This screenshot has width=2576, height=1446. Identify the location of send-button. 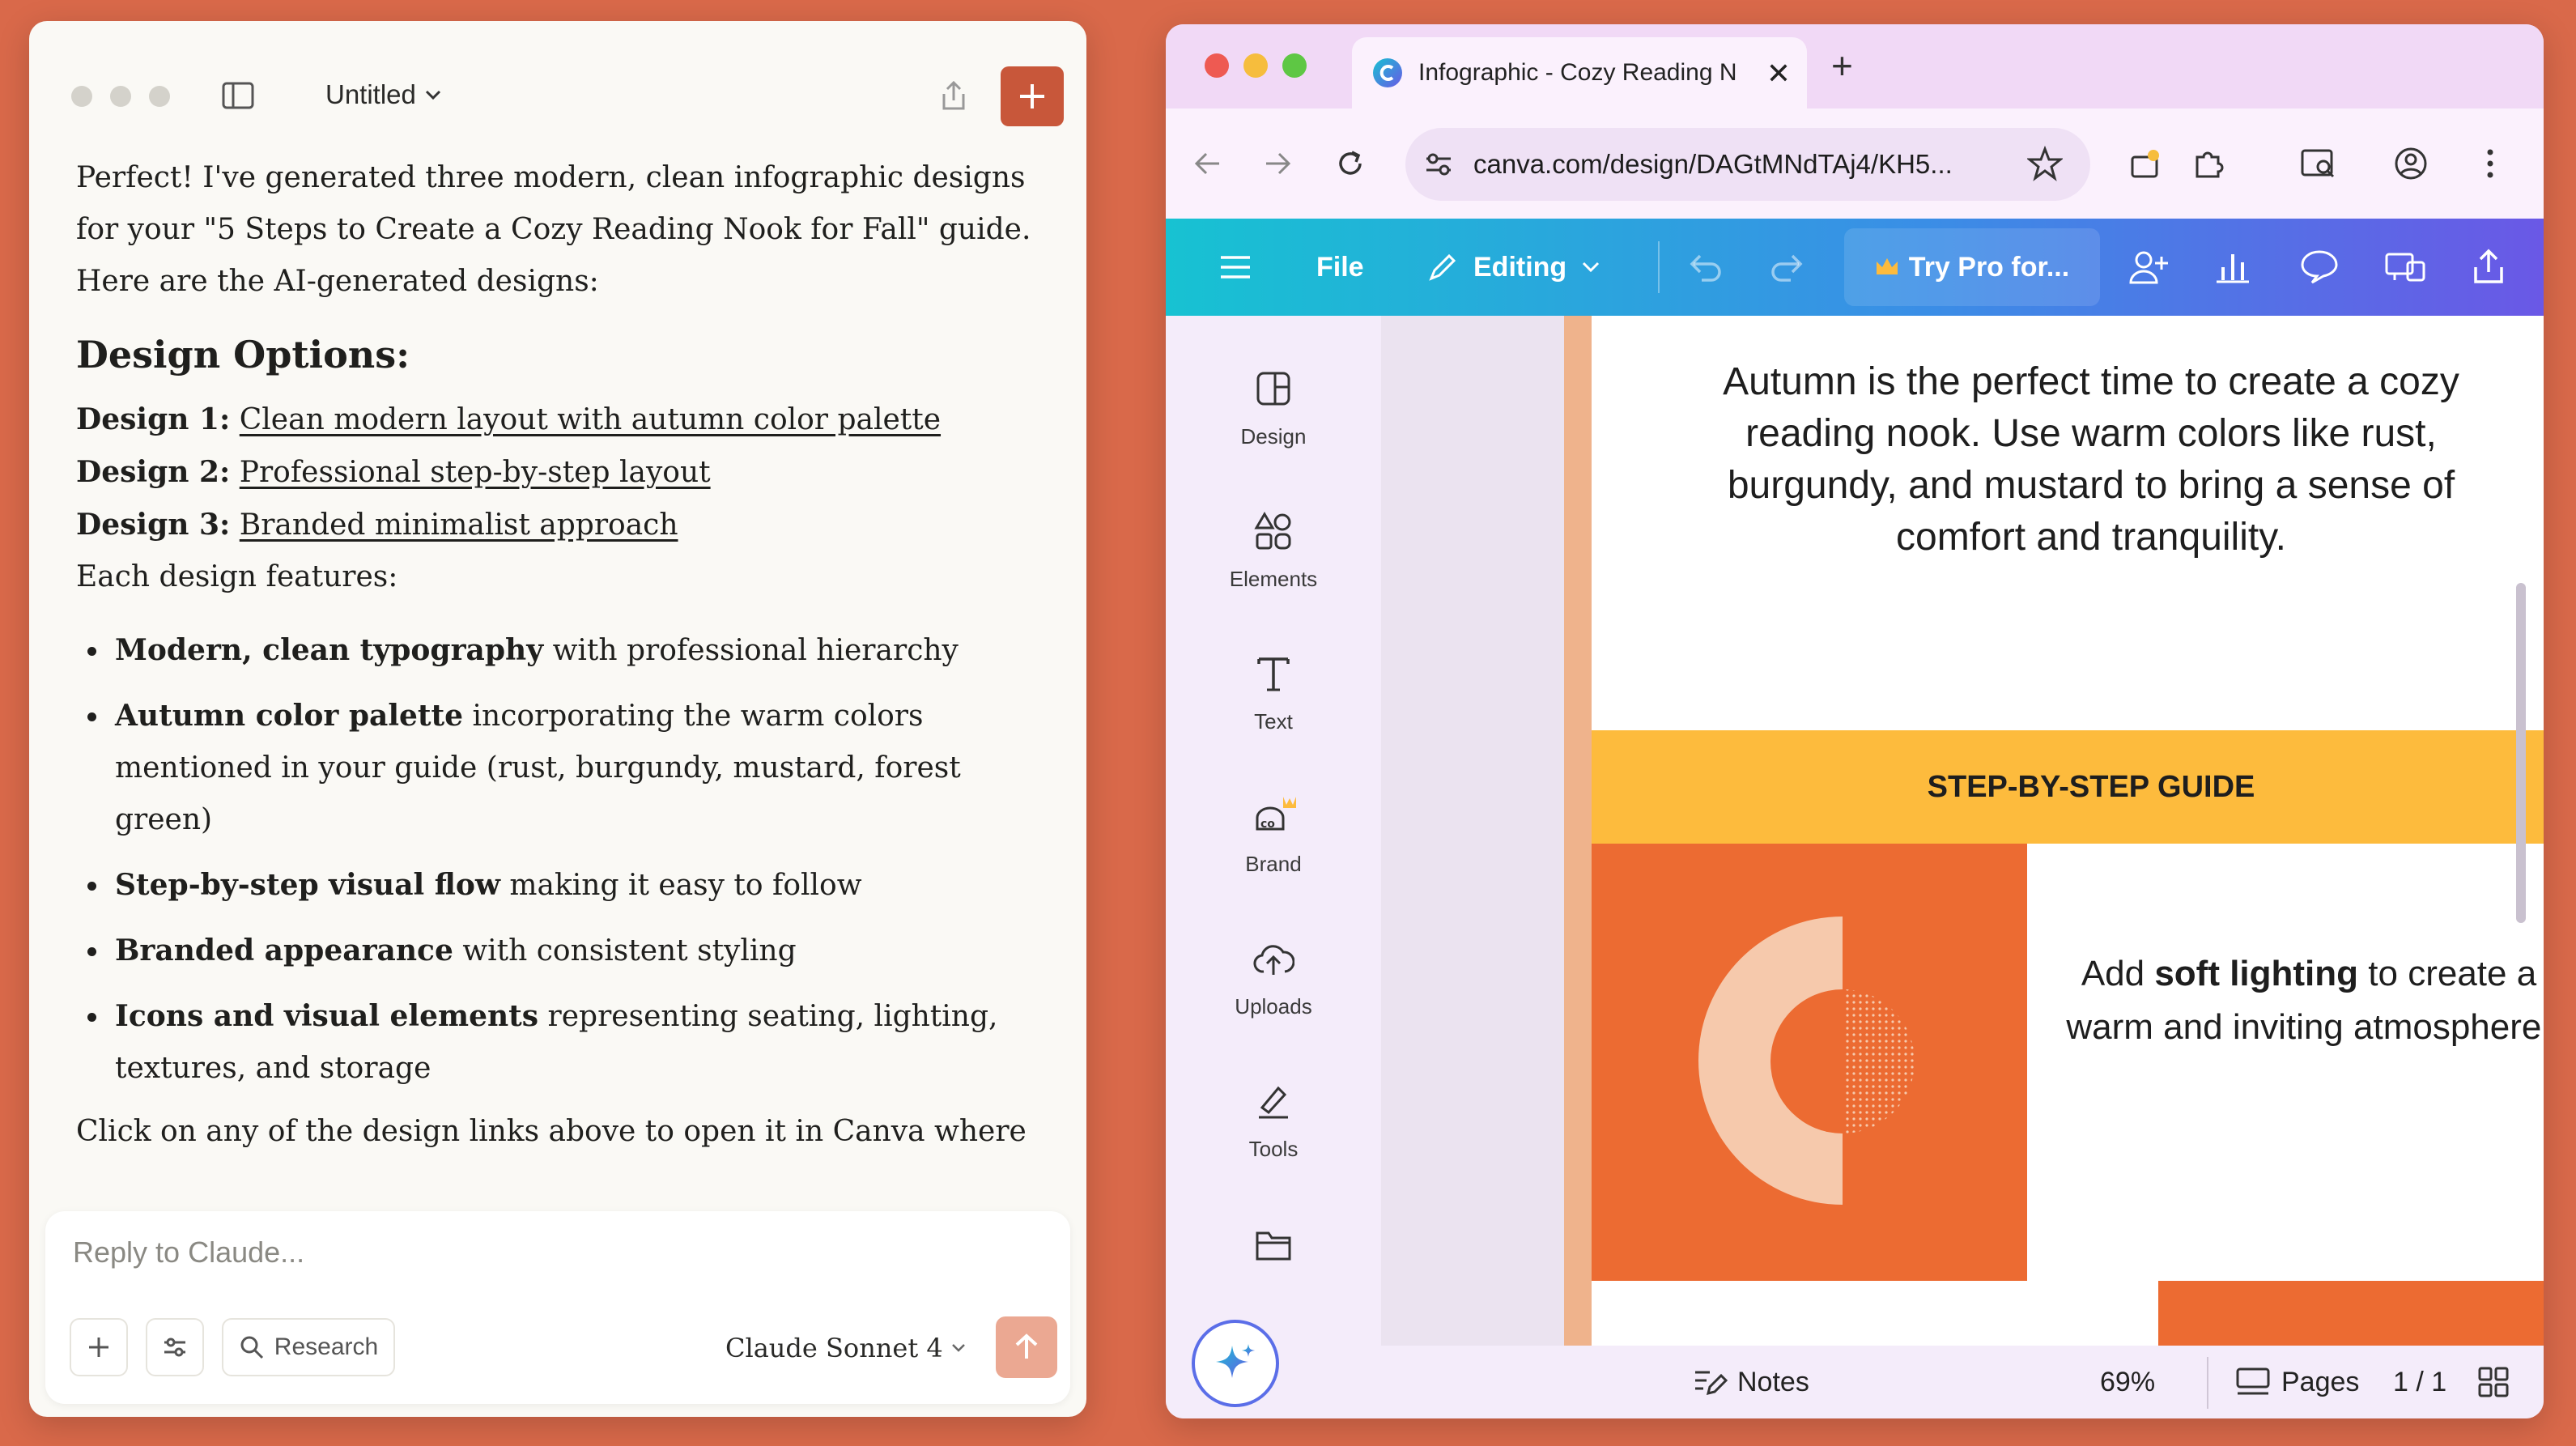
(1026, 1347).